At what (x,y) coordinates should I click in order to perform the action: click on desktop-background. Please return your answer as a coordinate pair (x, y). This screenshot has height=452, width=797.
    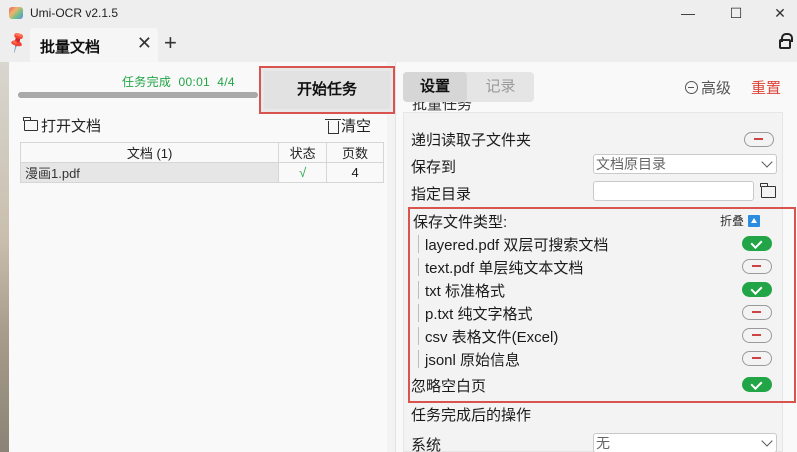
    Looking at the image, I should click on (4, 257).